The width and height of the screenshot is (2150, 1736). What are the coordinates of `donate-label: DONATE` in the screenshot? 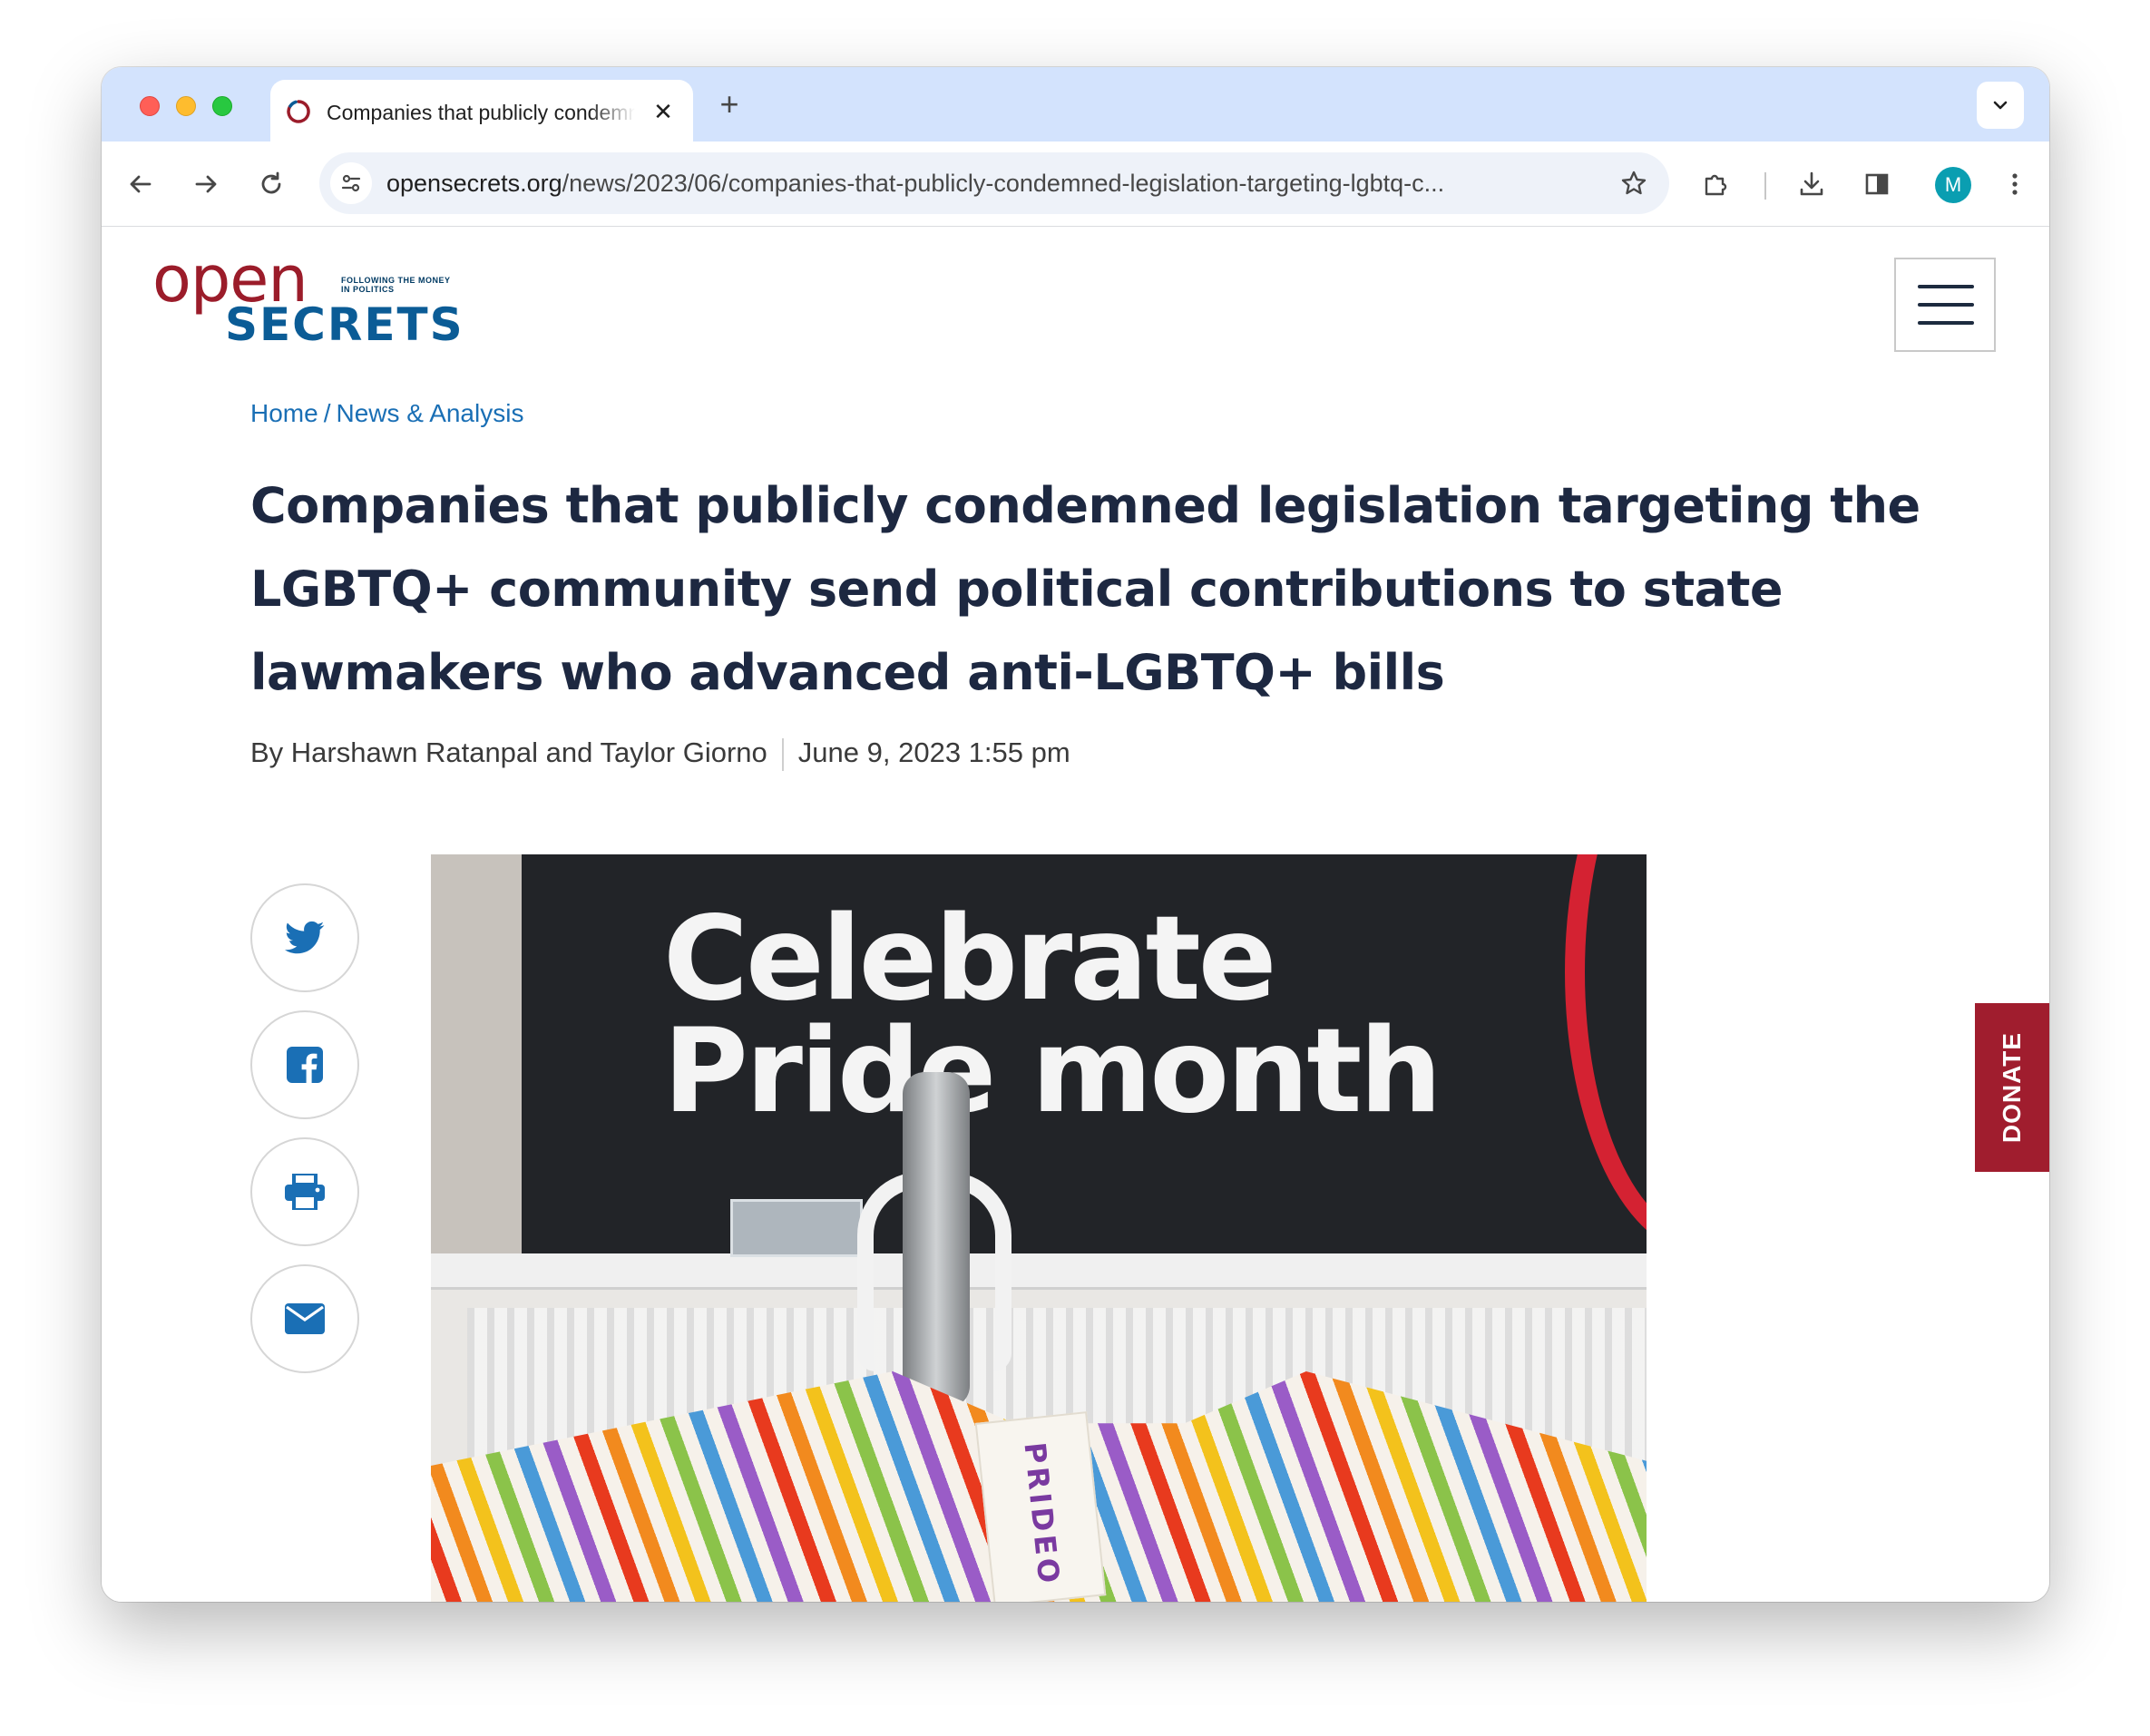 It's located at (2012, 1087).